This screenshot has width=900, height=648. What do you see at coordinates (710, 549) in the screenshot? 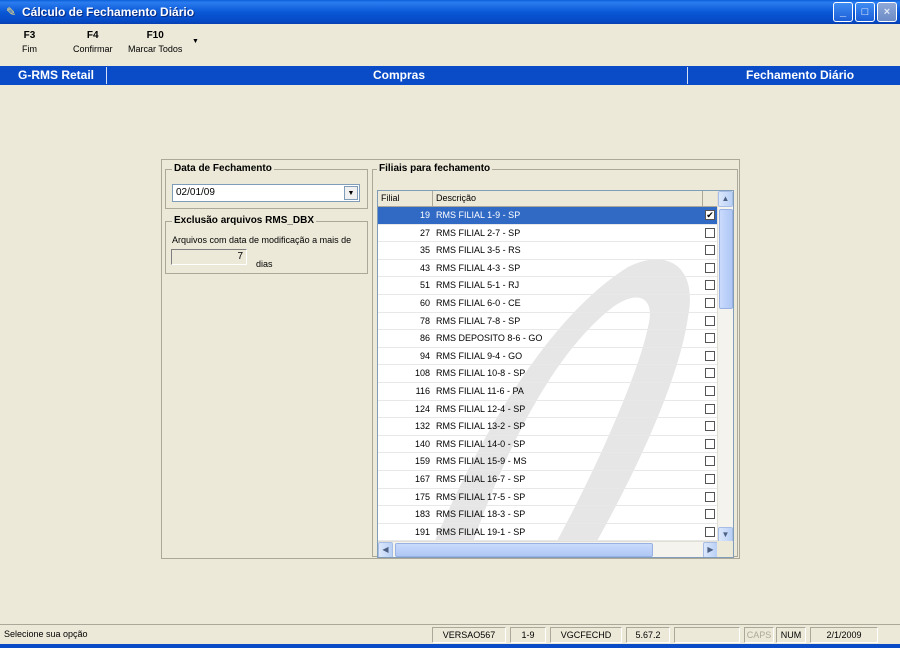
I see `scroll-right-icon: ▶` at bounding box center [710, 549].